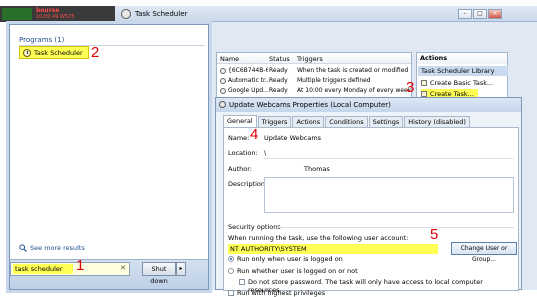  Describe the element at coordinates (465, 14) in the screenshot. I see `minimize-button: –` at that location.